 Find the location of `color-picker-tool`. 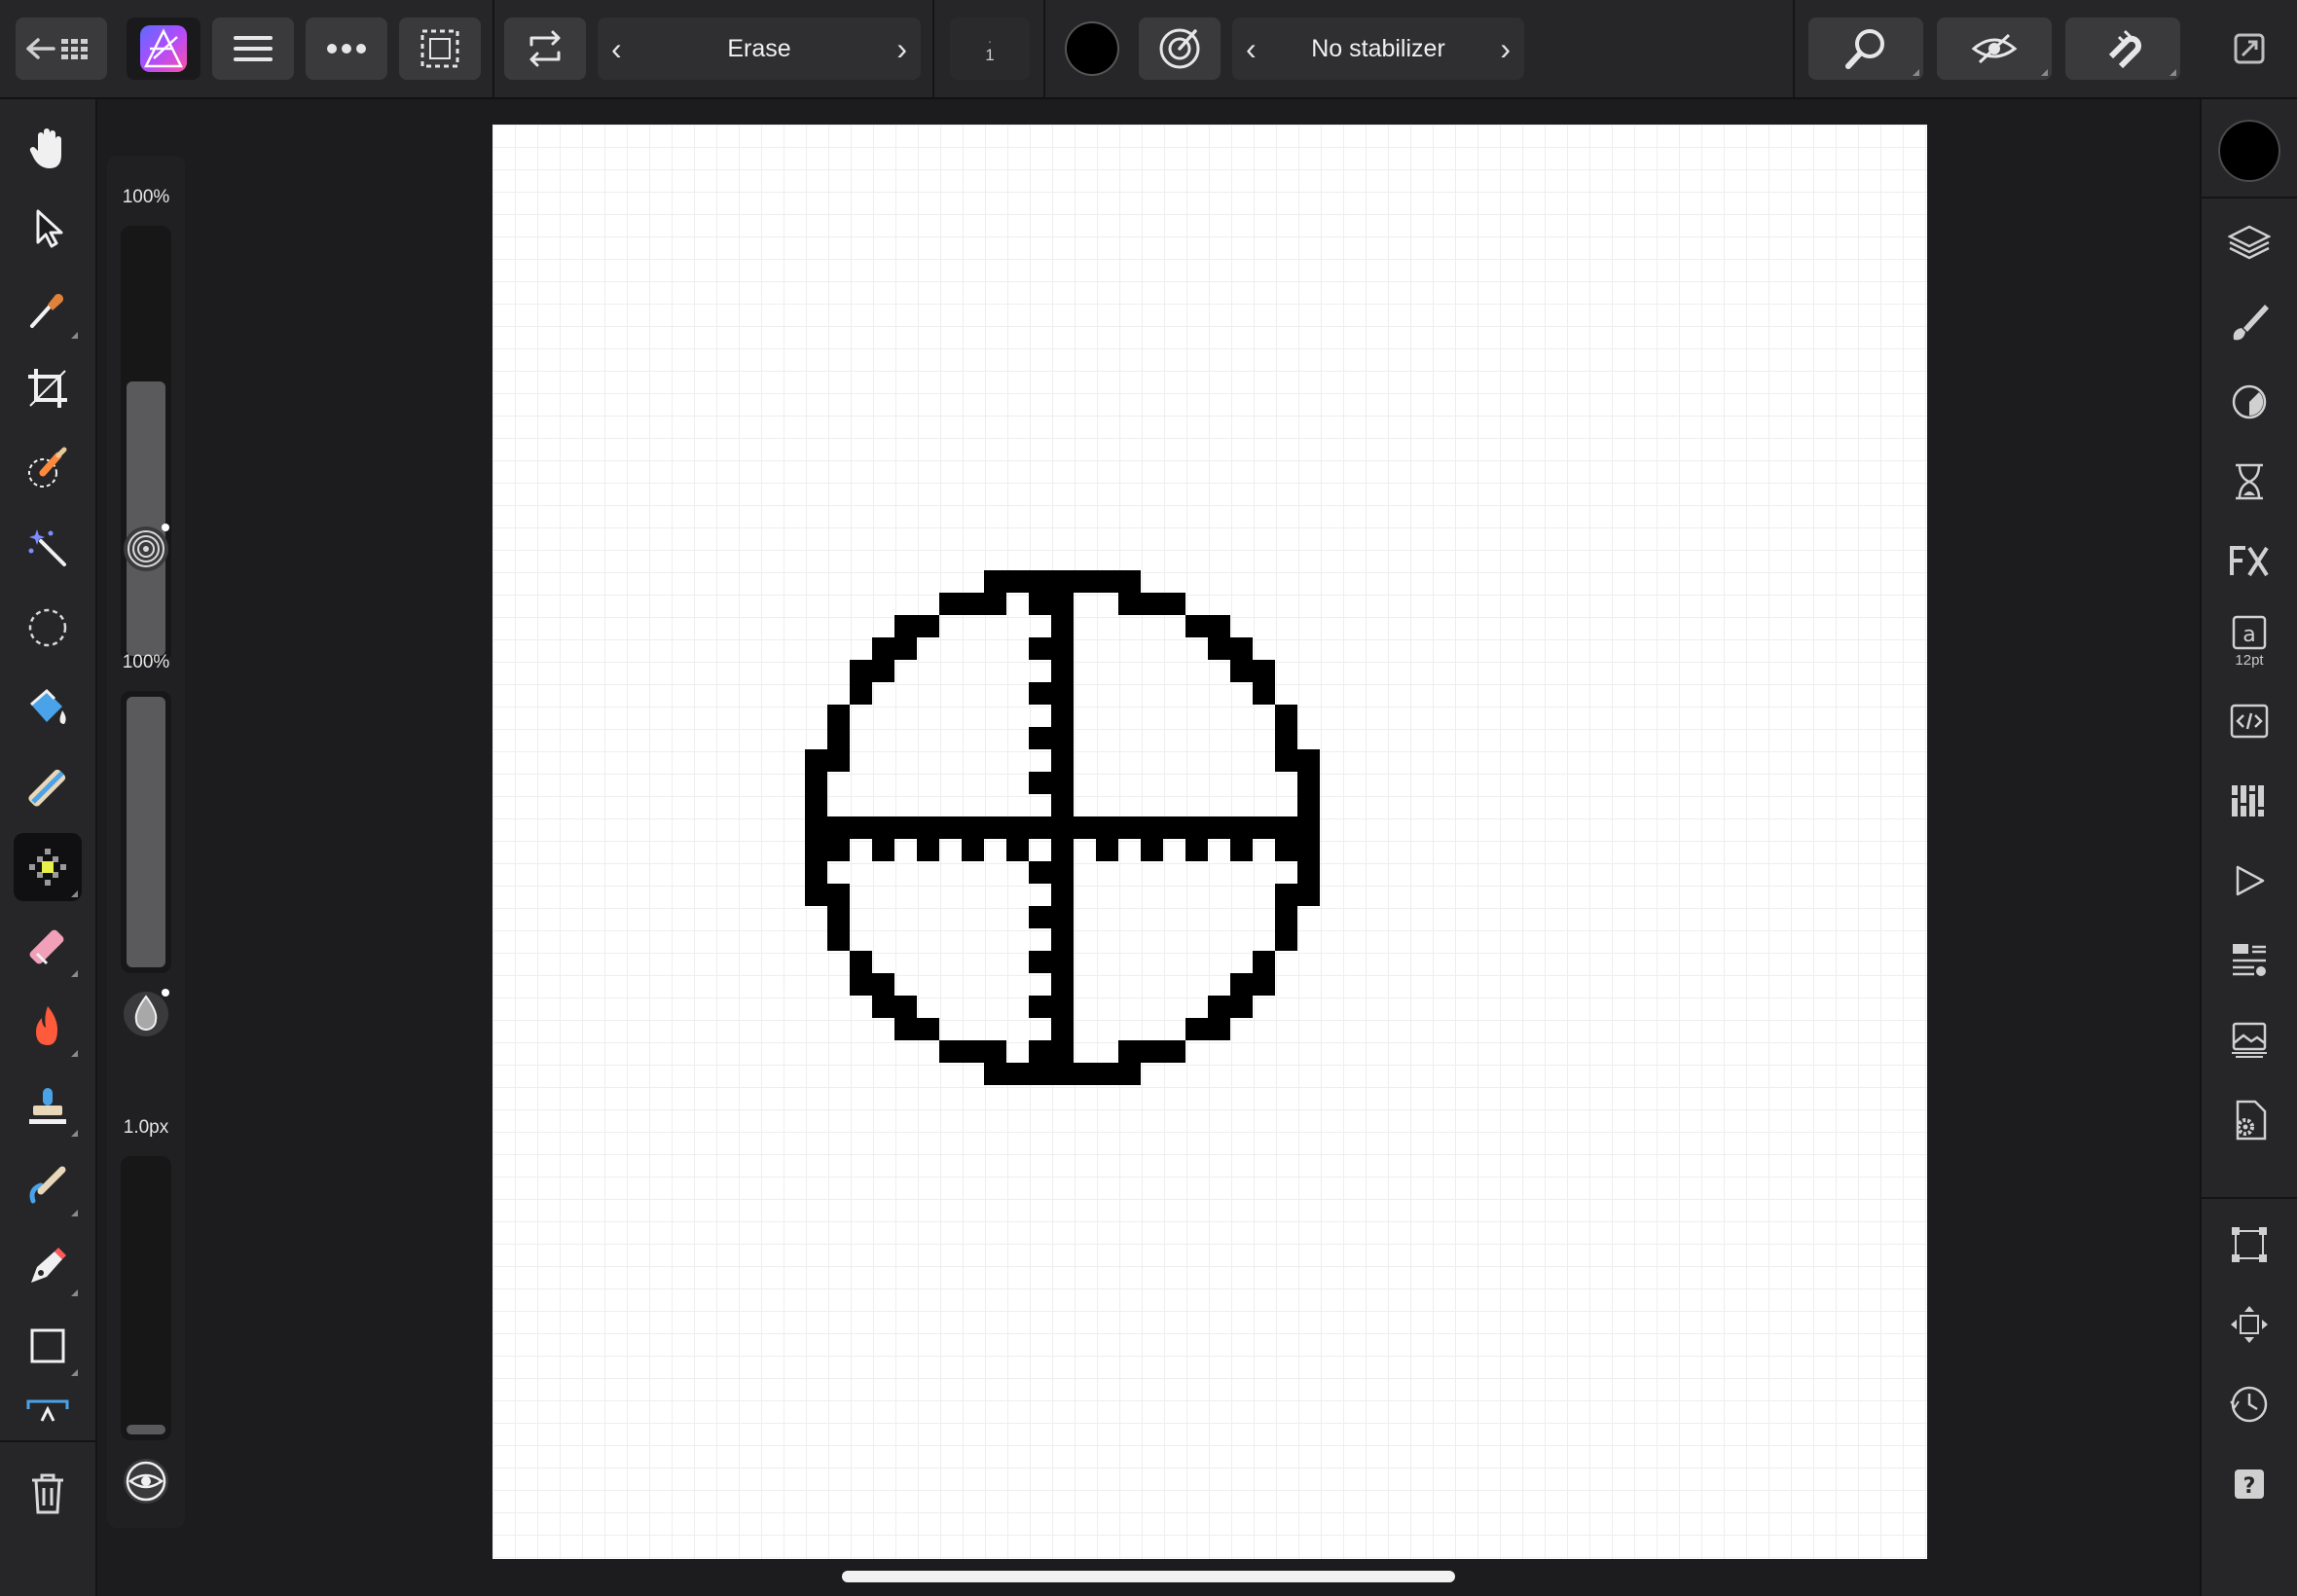

color-picker-tool is located at coordinates (48, 309).